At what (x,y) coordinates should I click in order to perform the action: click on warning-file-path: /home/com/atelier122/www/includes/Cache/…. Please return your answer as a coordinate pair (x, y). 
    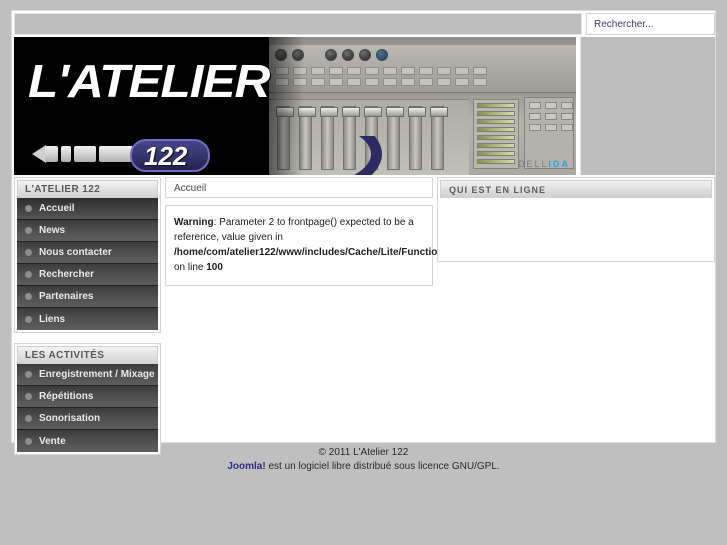
    Looking at the image, I should click on (319, 252).